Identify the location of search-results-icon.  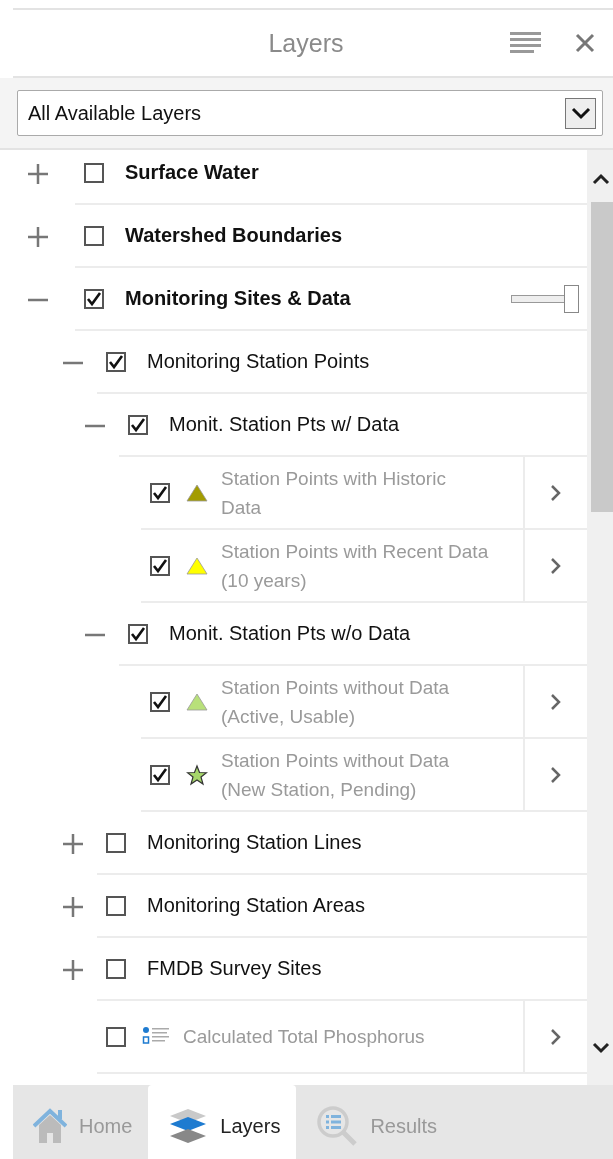
(337, 1126).